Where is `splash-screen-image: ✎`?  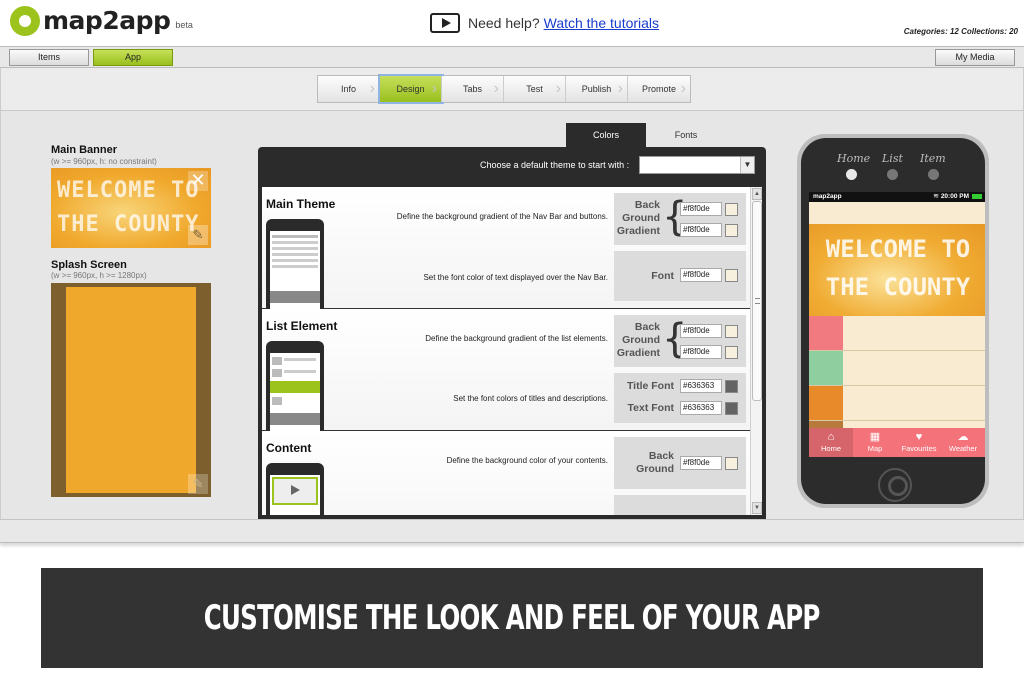 splash-screen-image: ✎ is located at coordinates (131, 390).